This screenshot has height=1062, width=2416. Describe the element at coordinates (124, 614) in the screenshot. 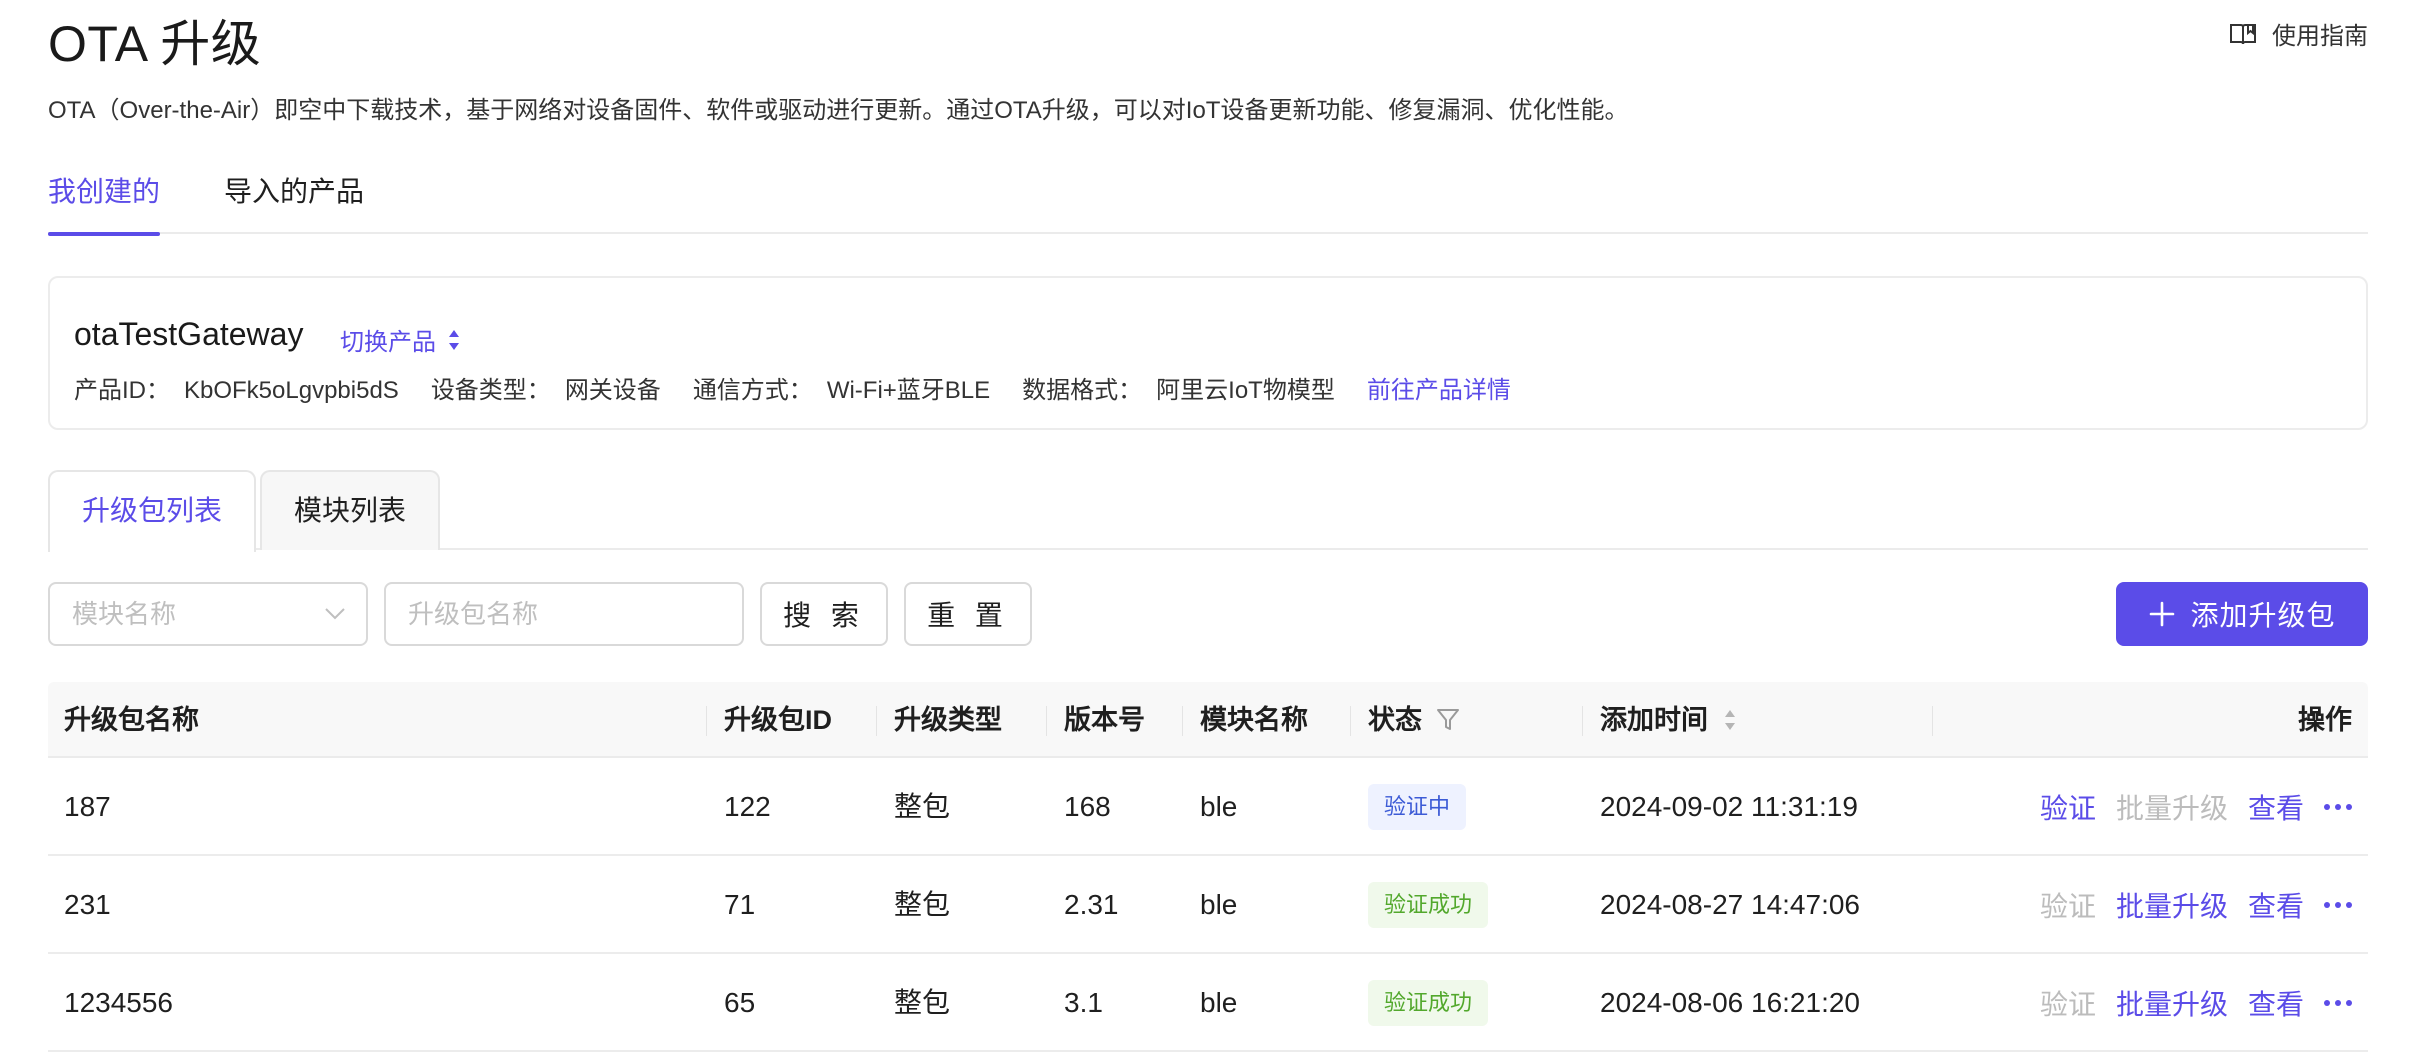

I see `module-select-placeholder: 模块名称` at that location.